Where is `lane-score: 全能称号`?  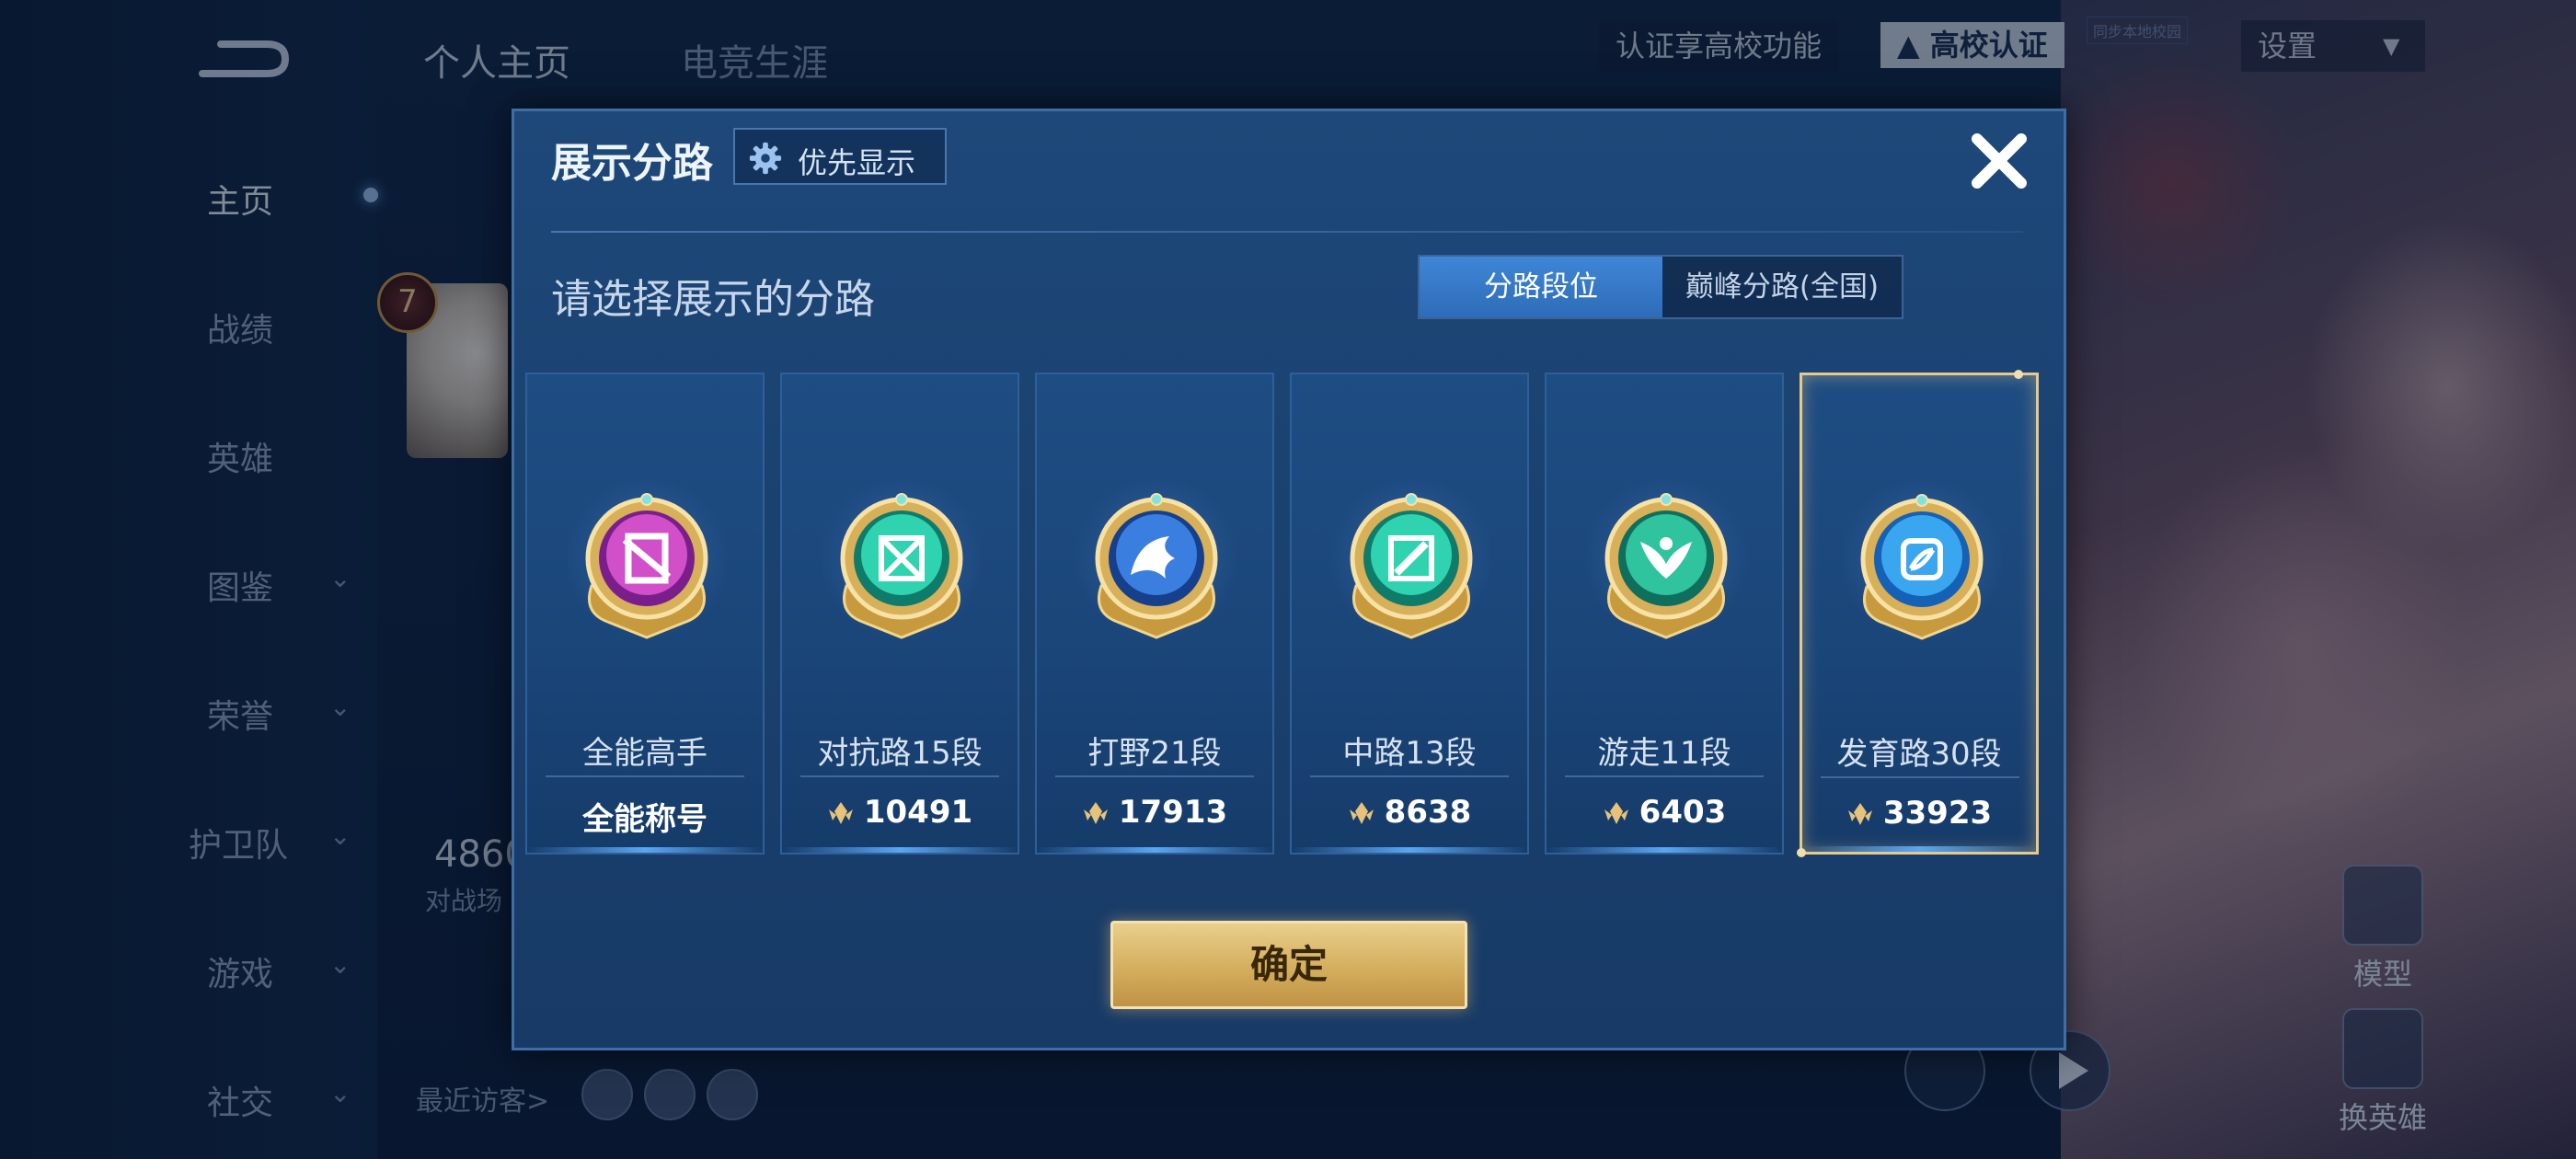 lane-score: 全能称号 is located at coordinates (645, 816).